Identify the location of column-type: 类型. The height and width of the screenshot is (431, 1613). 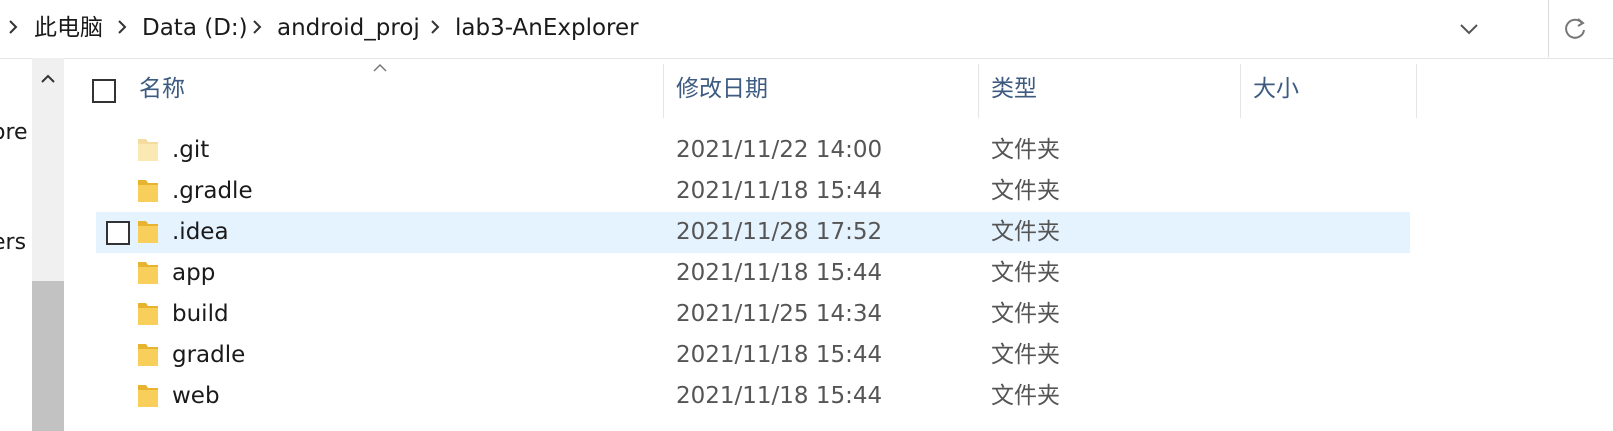
(1014, 88).